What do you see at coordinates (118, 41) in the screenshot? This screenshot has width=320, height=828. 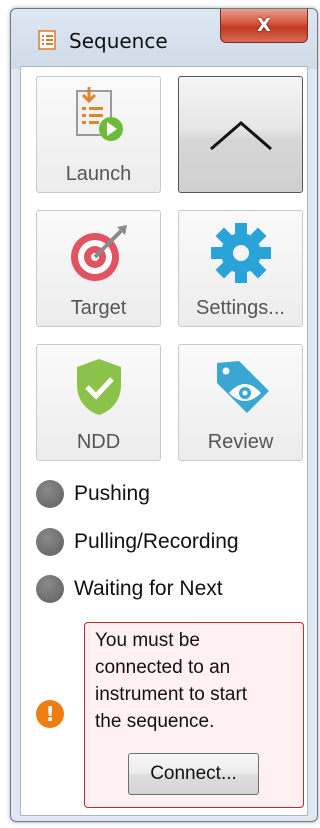 I see `window-title: Sequence` at bounding box center [118, 41].